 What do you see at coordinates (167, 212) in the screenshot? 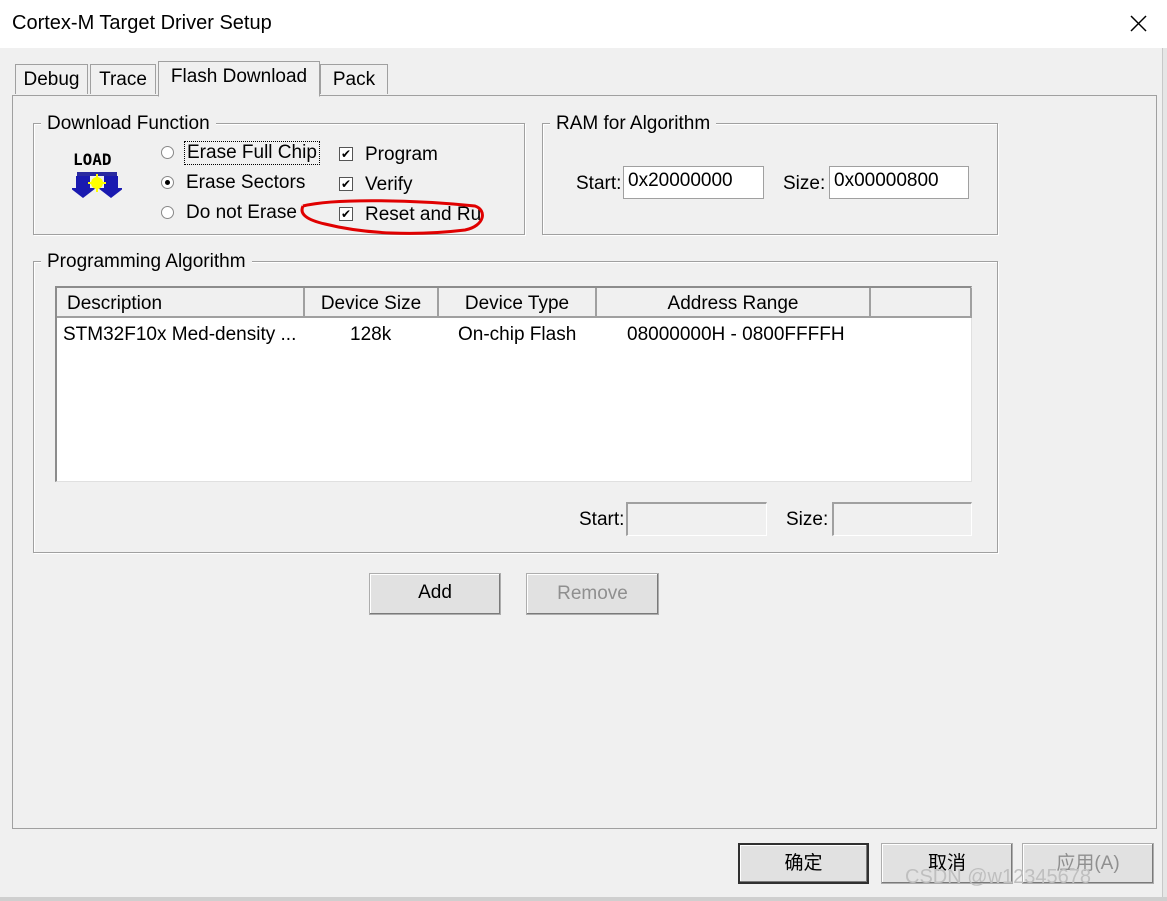
I see `do-not-erase-radio` at bounding box center [167, 212].